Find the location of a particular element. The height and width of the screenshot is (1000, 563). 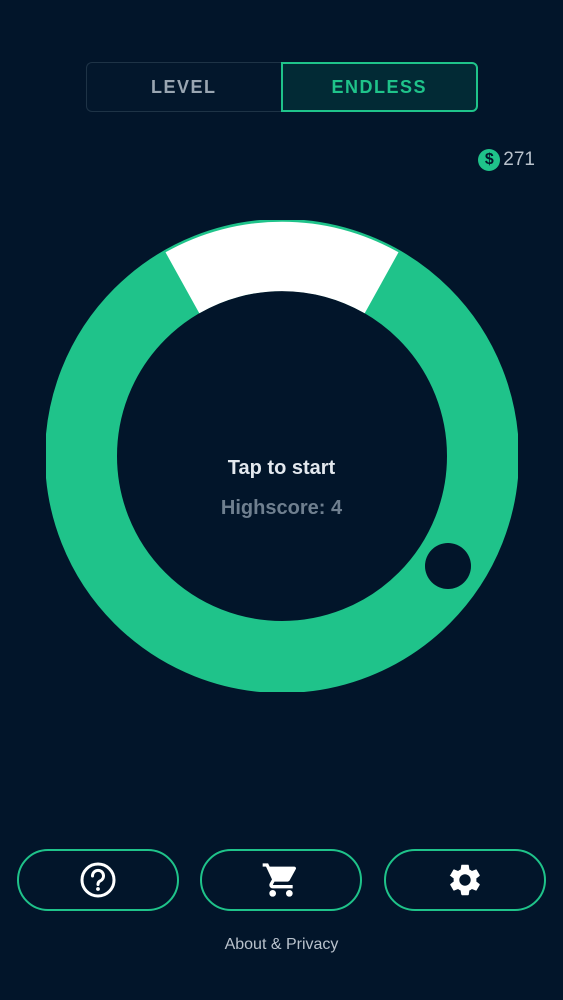

settings-button is located at coordinates (465, 880).